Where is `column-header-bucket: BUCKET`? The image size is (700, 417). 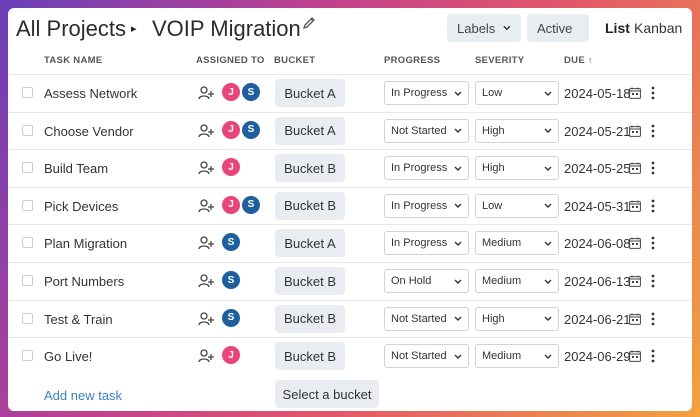 column-header-bucket: BUCKET is located at coordinates (294, 60).